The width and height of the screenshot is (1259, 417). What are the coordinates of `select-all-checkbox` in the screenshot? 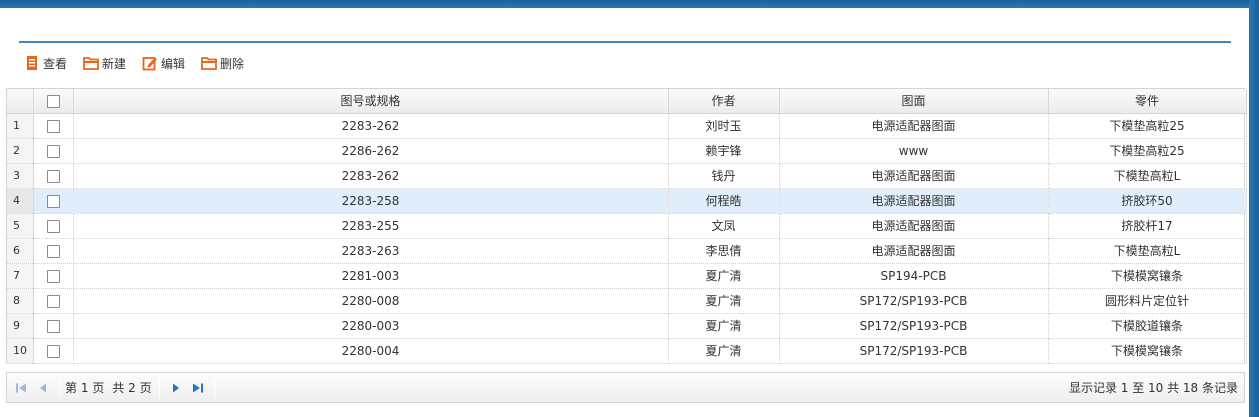 It's located at (53, 101).